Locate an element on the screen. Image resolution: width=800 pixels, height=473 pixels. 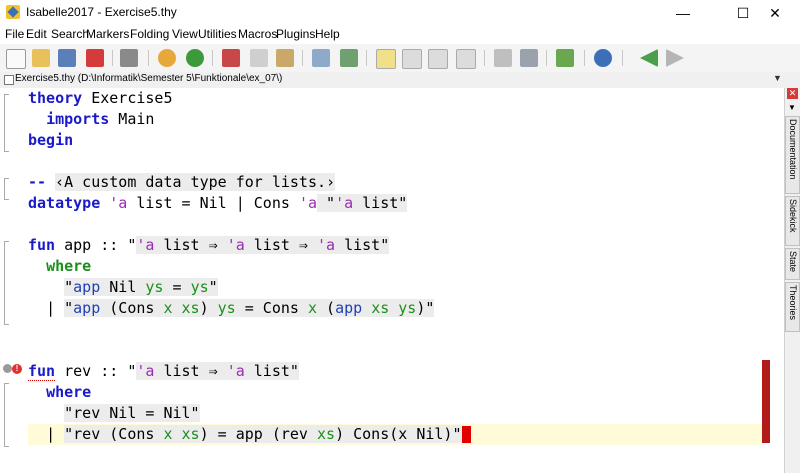
code-text: | is located at coordinates (55, 434).